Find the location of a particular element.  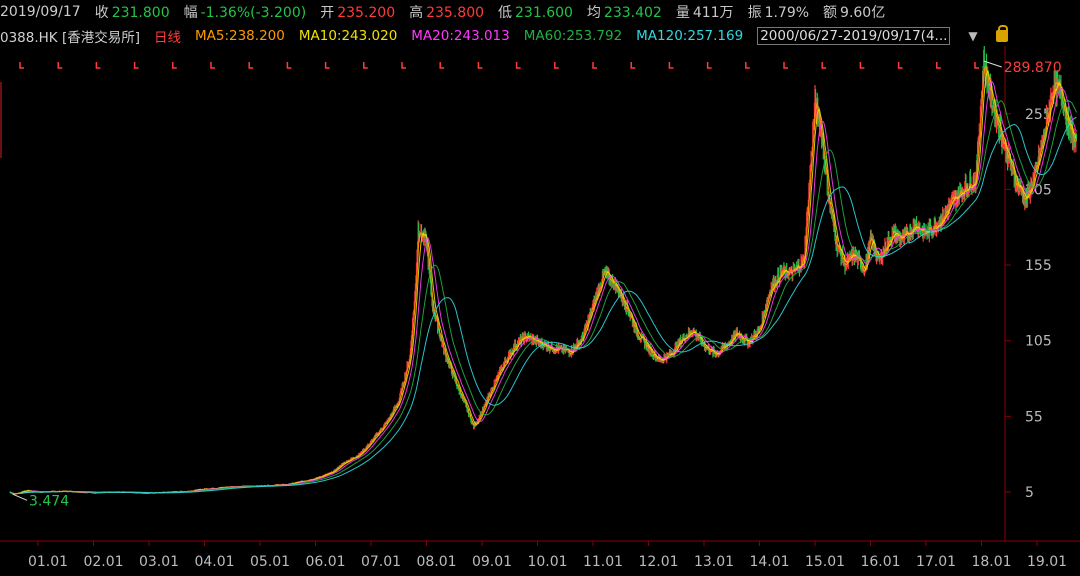

x-tick-label: 11.01 is located at coordinates (603, 562).